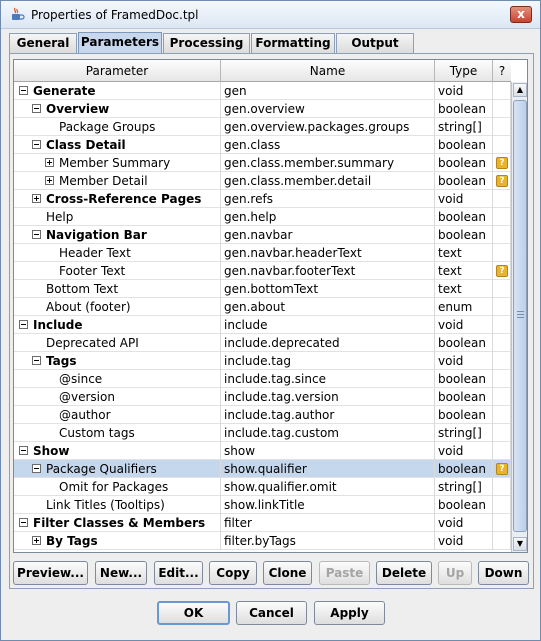  What do you see at coordinates (120, 43) in the screenshot?
I see `tab-parameters: Parameters` at bounding box center [120, 43].